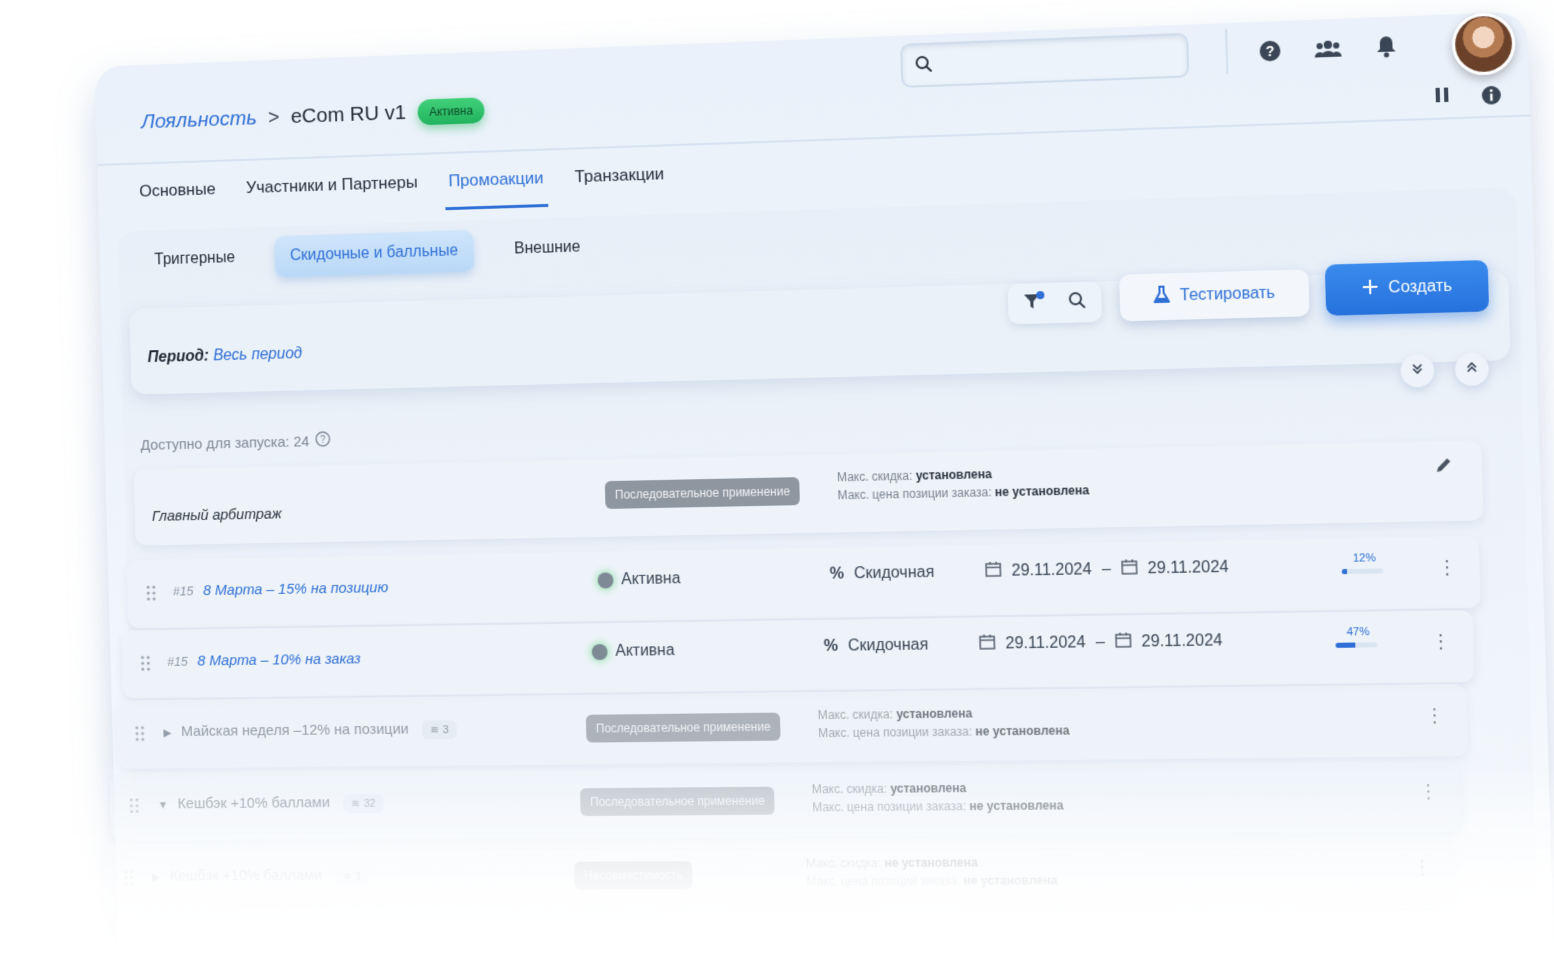 The height and width of the screenshot is (973, 1554). What do you see at coordinates (163, 806) in the screenshot?
I see `caret-down-icon: ▼` at bounding box center [163, 806].